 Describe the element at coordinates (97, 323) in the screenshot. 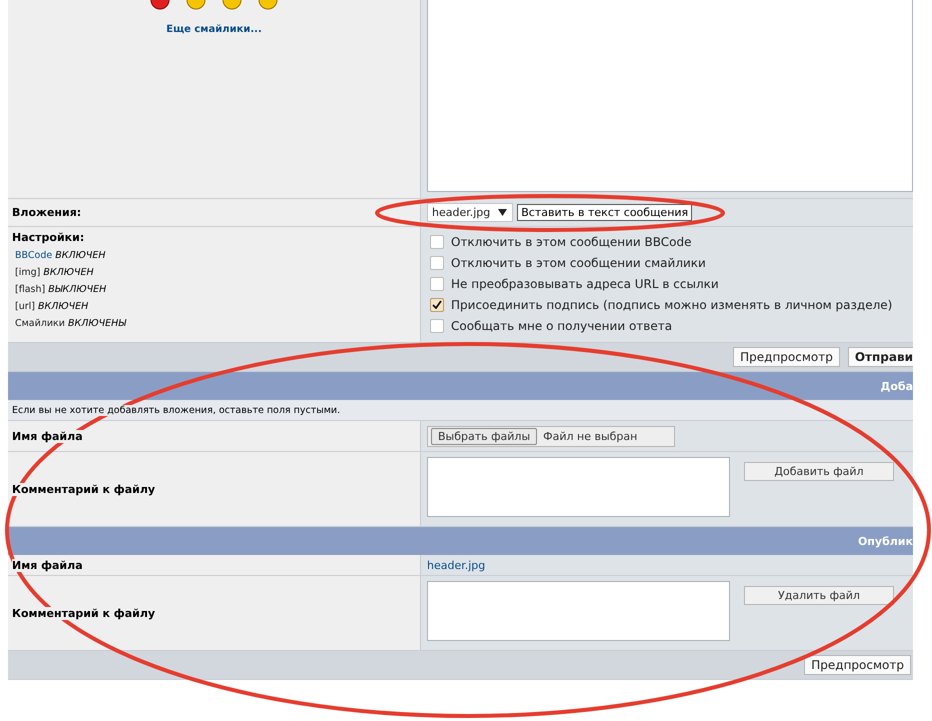

I see `setting-state: ВКЛЮЧЕНЫ` at that location.